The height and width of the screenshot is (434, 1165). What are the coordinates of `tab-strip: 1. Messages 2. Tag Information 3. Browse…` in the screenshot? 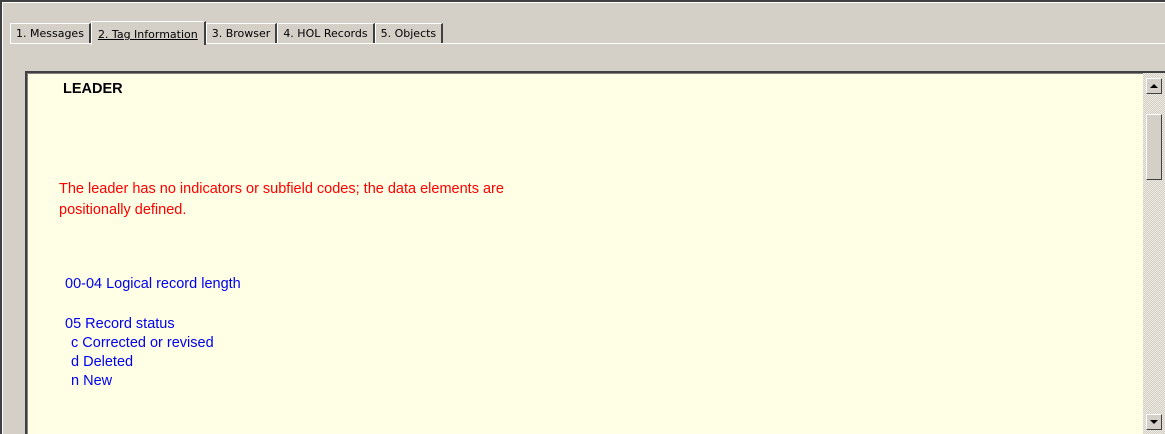 It's located at (227, 31).